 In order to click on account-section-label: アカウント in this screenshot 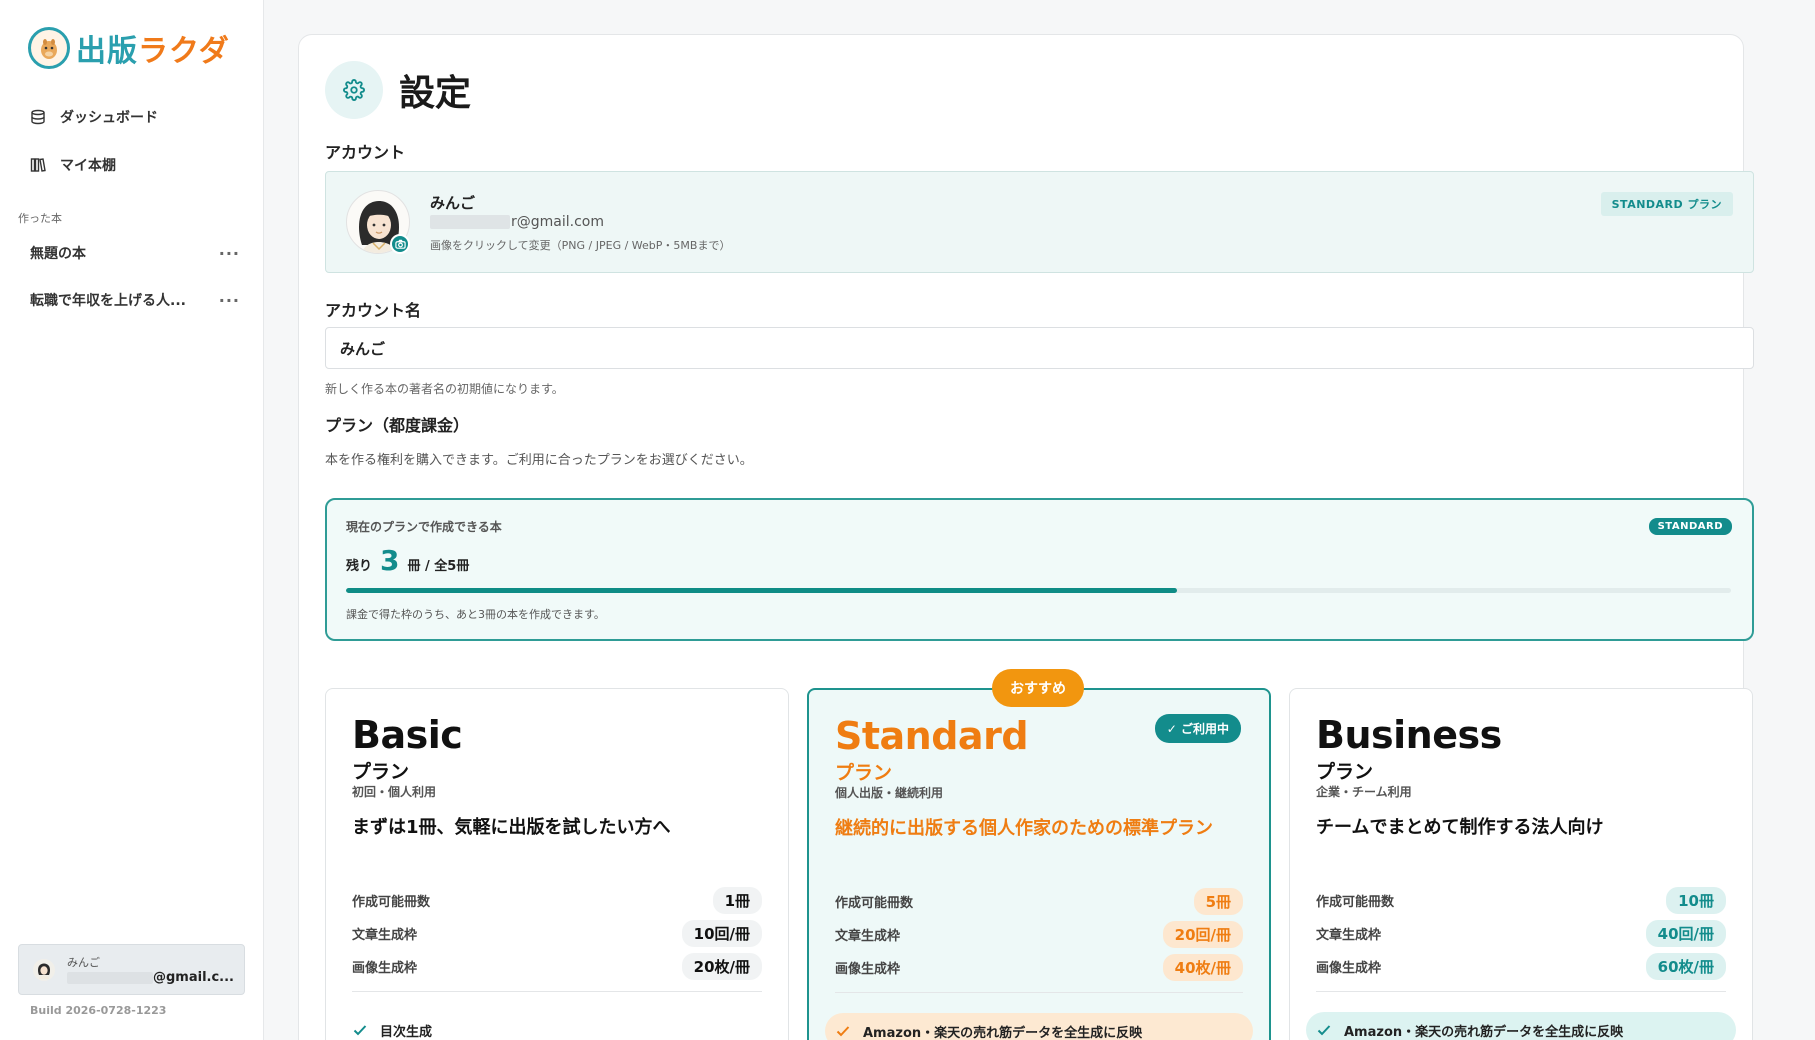, I will do `click(365, 152)`.